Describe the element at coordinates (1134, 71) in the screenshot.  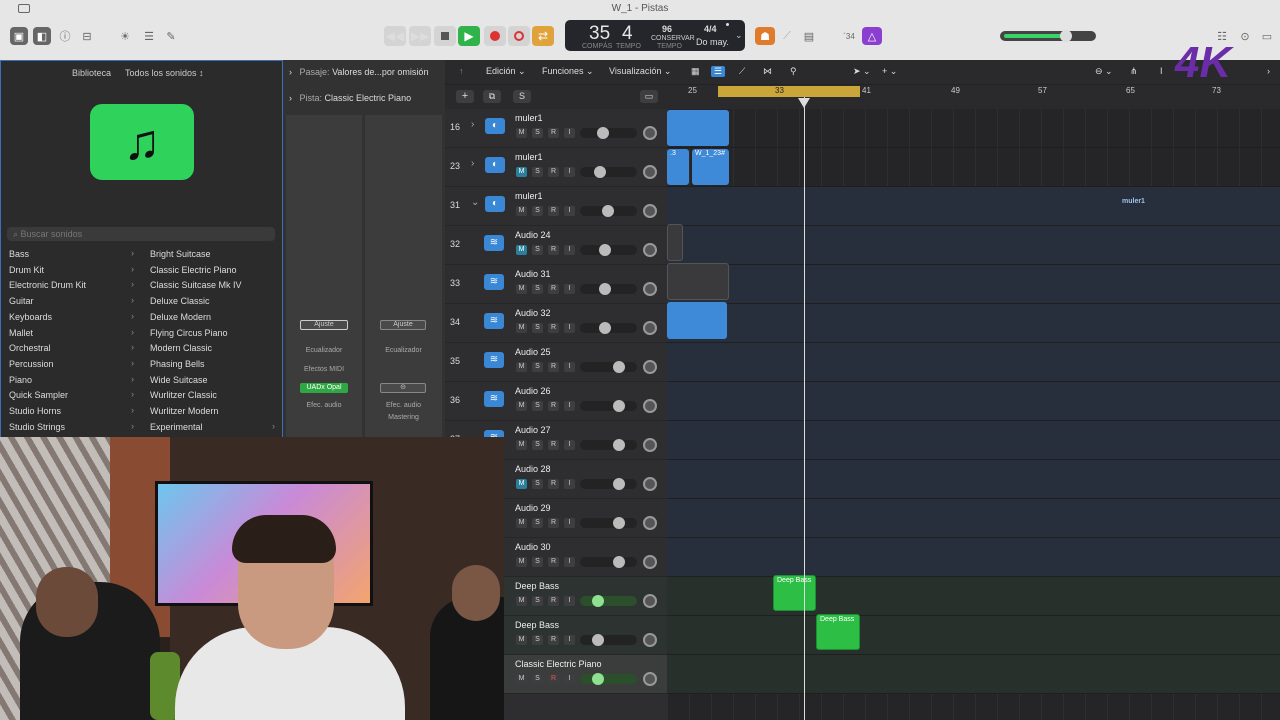
I see `waveform-zoom-icon: ⋔` at that location.